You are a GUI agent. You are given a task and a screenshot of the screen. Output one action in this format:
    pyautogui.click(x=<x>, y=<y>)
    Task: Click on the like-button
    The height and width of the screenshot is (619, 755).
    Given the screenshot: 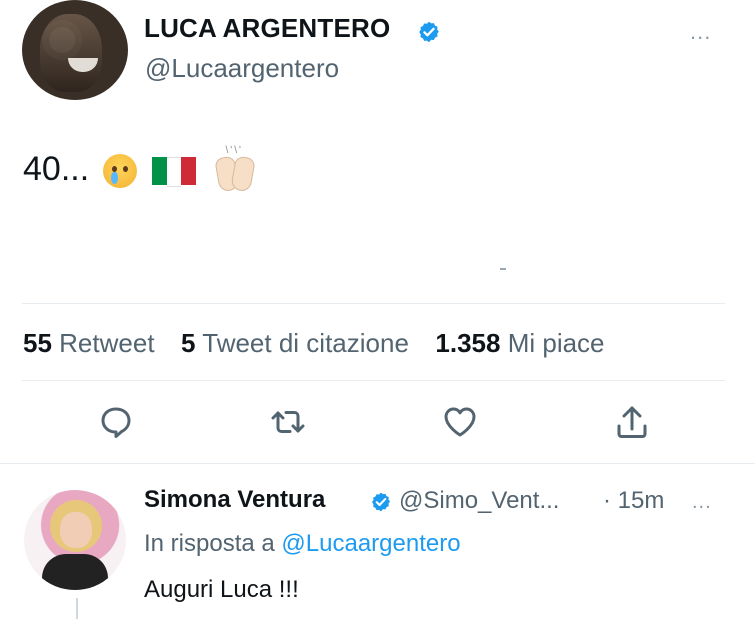 What is the action you would take?
    pyautogui.click(x=460, y=422)
    